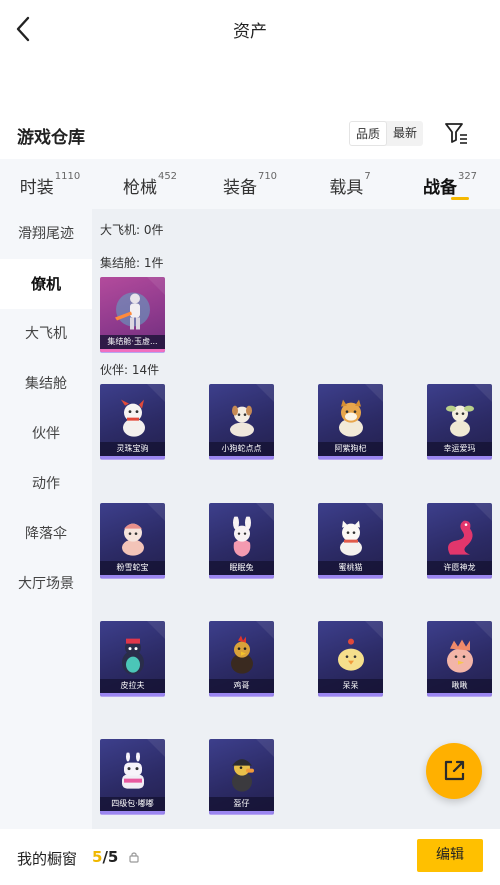 The height and width of the screenshot is (885, 500). Describe the element at coordinates (241, 654) in the screenshot. I see `rooster-figure-icon` at that location.